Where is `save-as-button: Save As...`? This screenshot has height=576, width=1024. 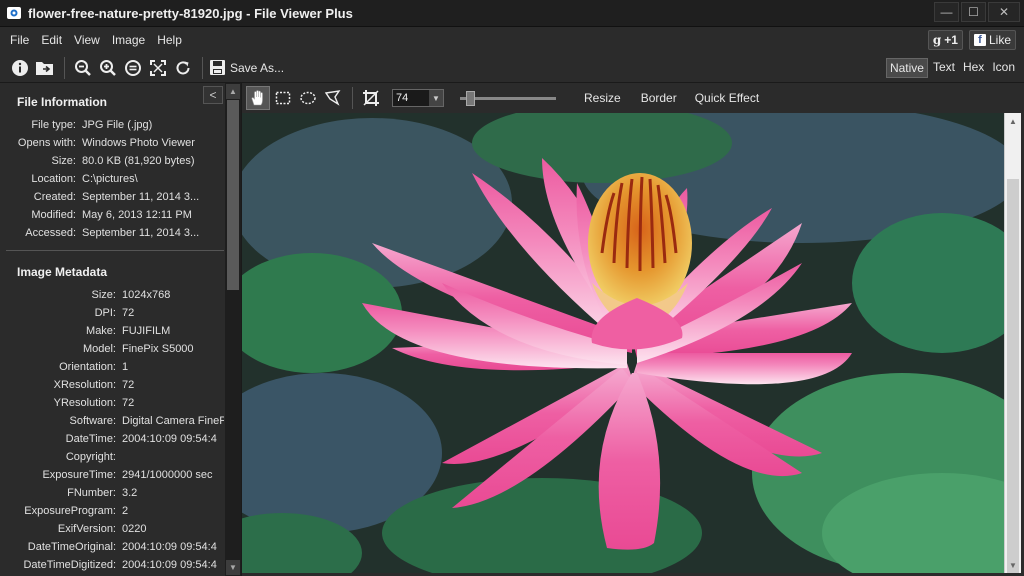
save-as-button: Save As... is located at coordinates (246, 67).